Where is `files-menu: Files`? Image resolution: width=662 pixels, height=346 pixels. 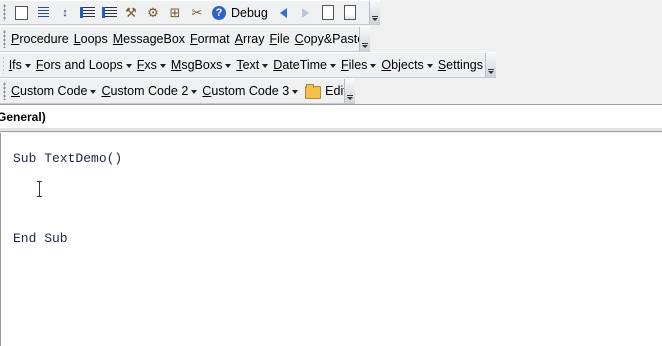
files-menu: Files is located at coordinates (360, 65).